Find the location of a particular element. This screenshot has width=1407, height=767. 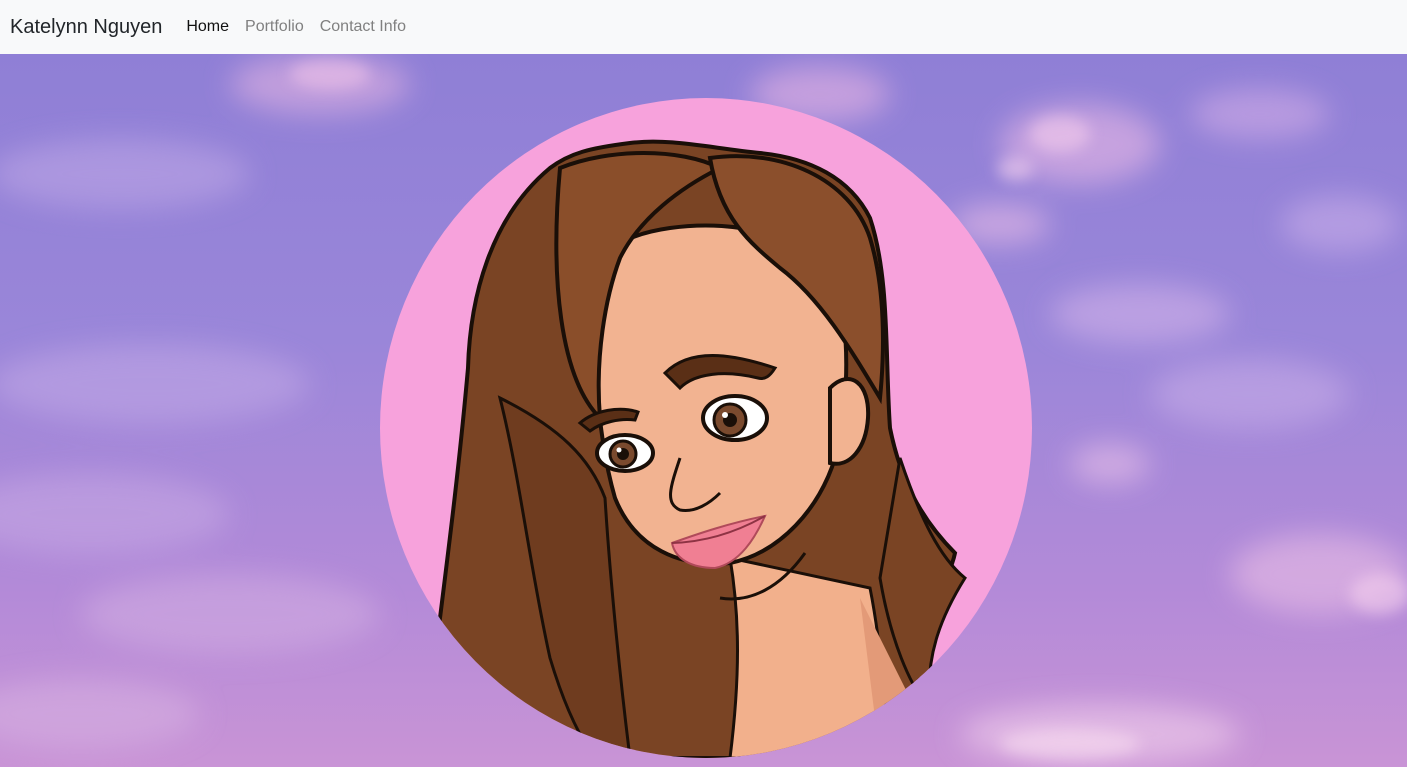

nav-menu: Home Portfolio Contact Info is located at coordinates (296, 27).